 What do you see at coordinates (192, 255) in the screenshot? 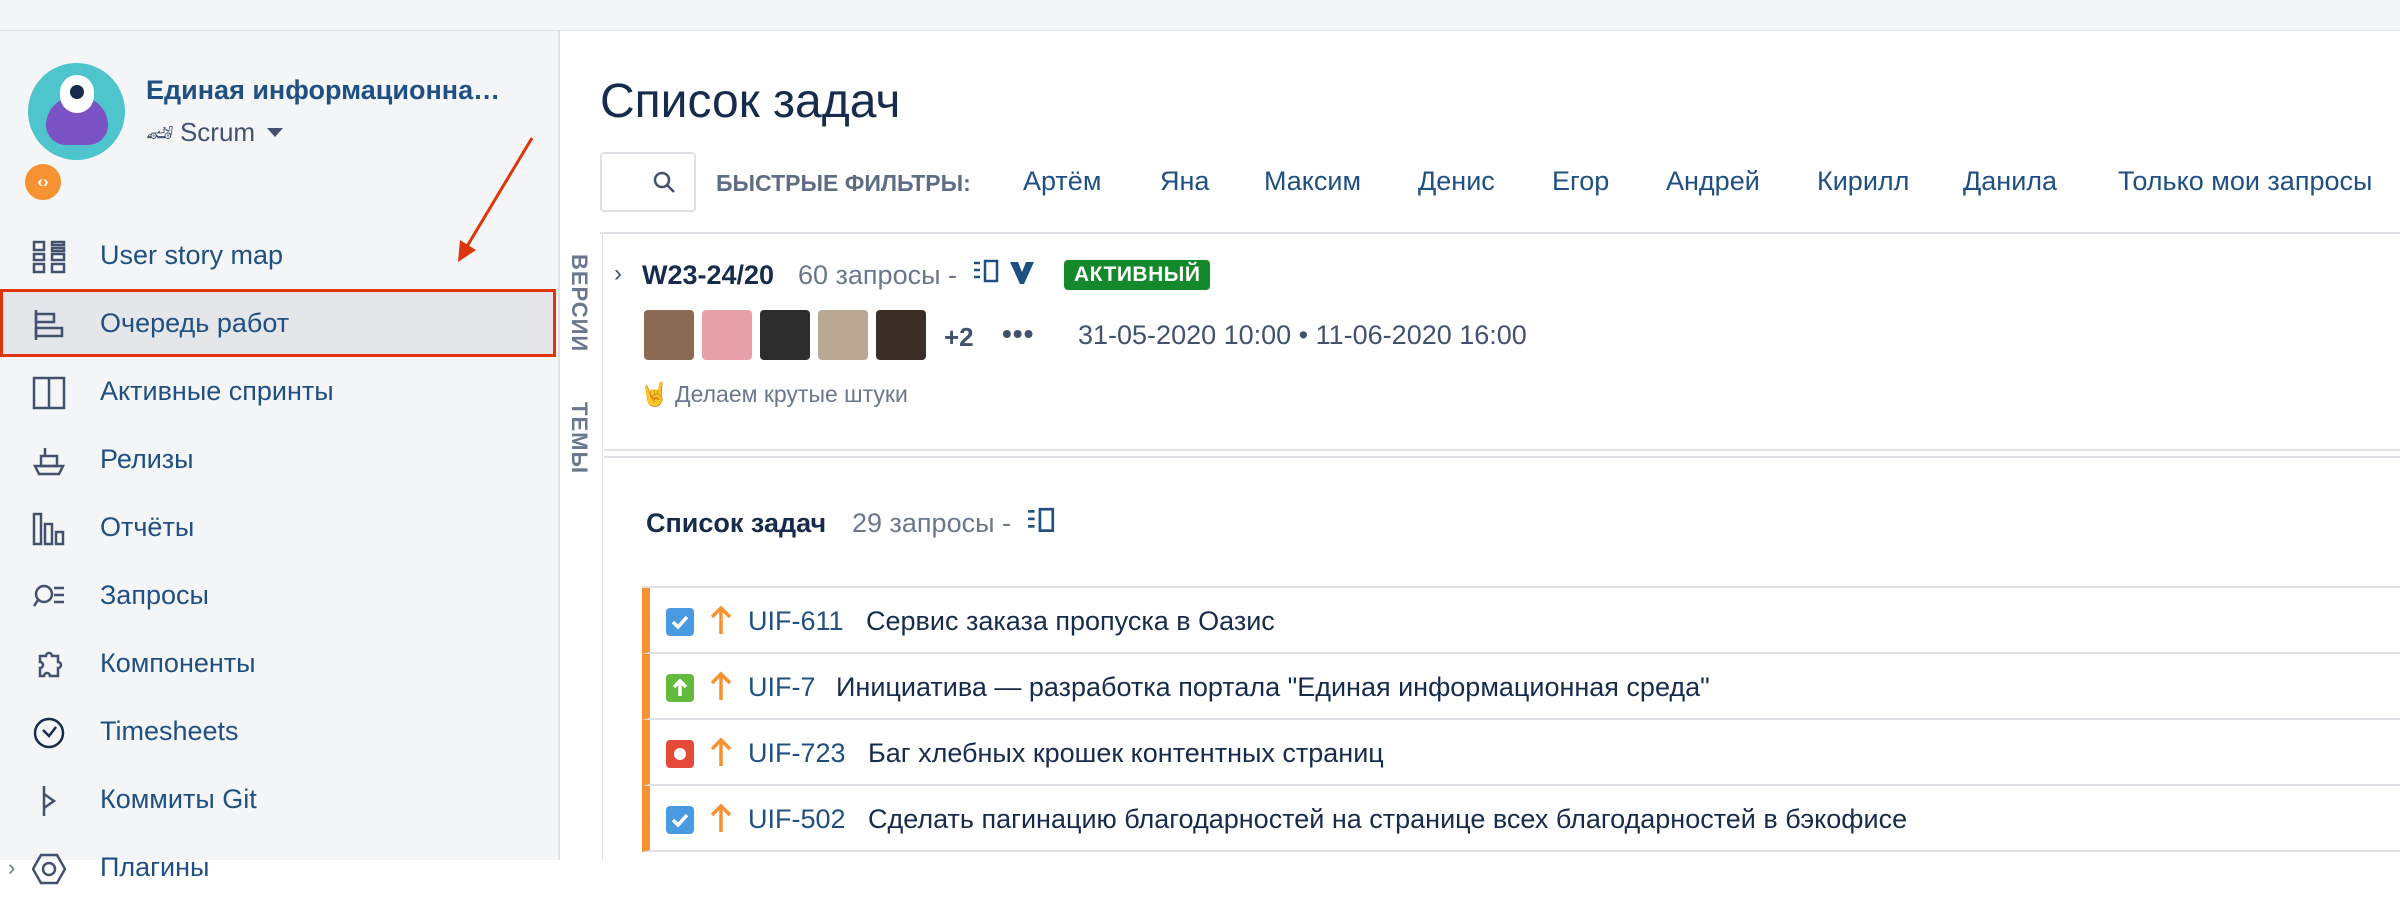
I see `sidebar-item-label: User story map` at bounding box center [192, 255].